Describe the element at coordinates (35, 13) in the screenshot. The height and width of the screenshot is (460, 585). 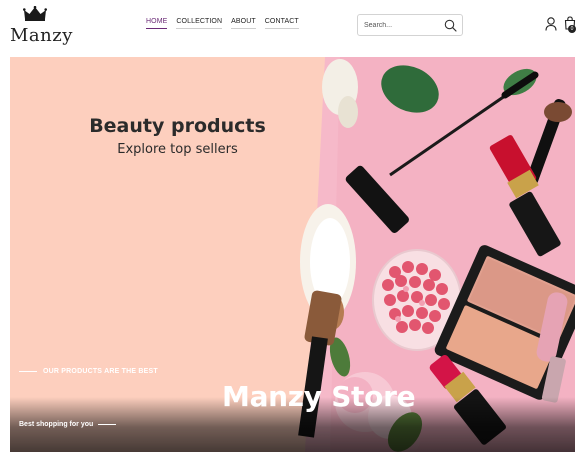
I see `crown-icon` at that location.